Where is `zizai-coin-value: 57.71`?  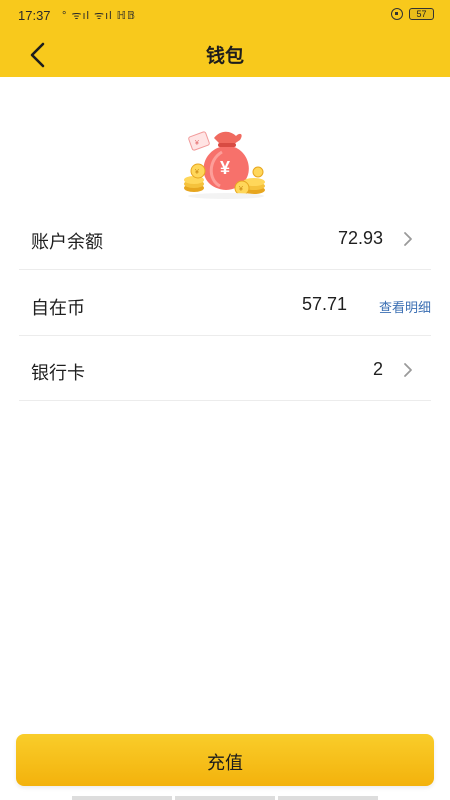
zizai-coin-value: 57.71 is located at coordinates (324, 304).